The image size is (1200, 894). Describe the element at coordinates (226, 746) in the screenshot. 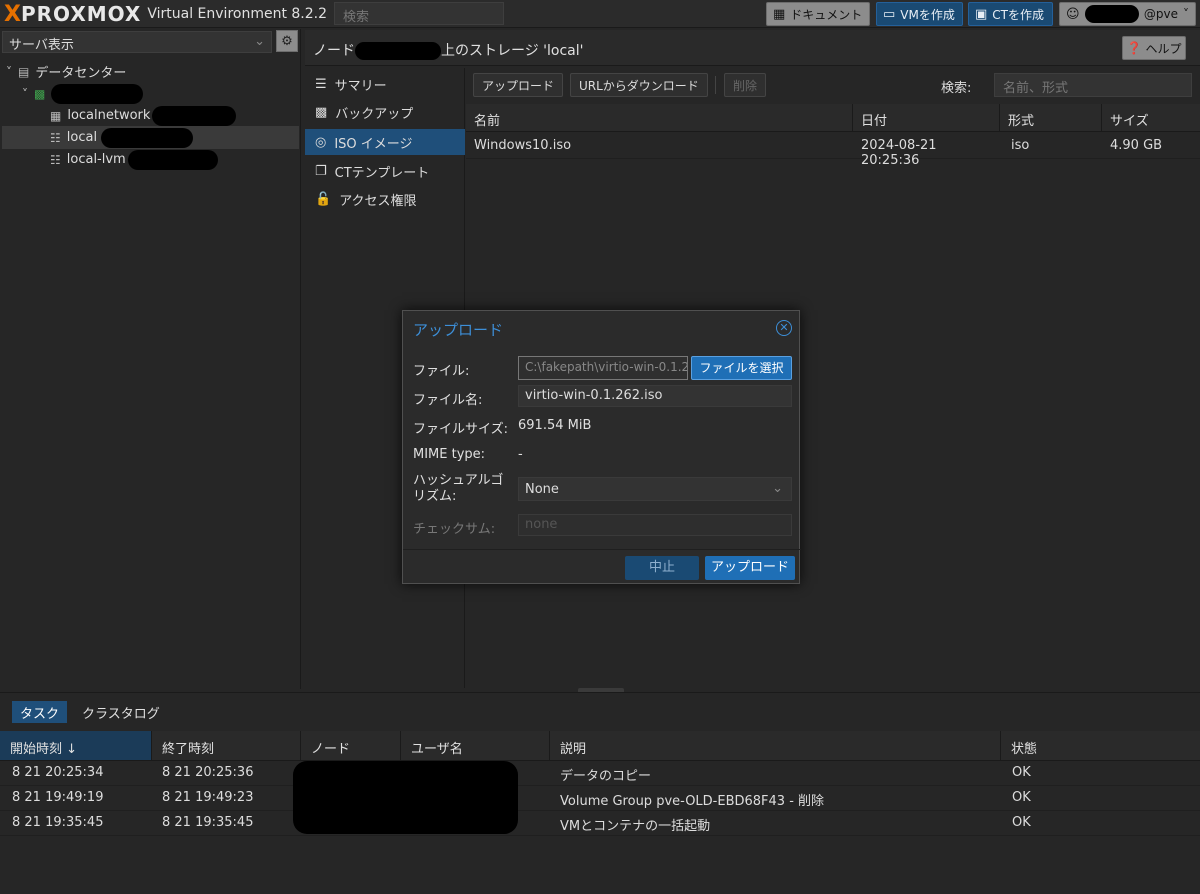

I see `column-header-end-time: 終了時刻` at that location.